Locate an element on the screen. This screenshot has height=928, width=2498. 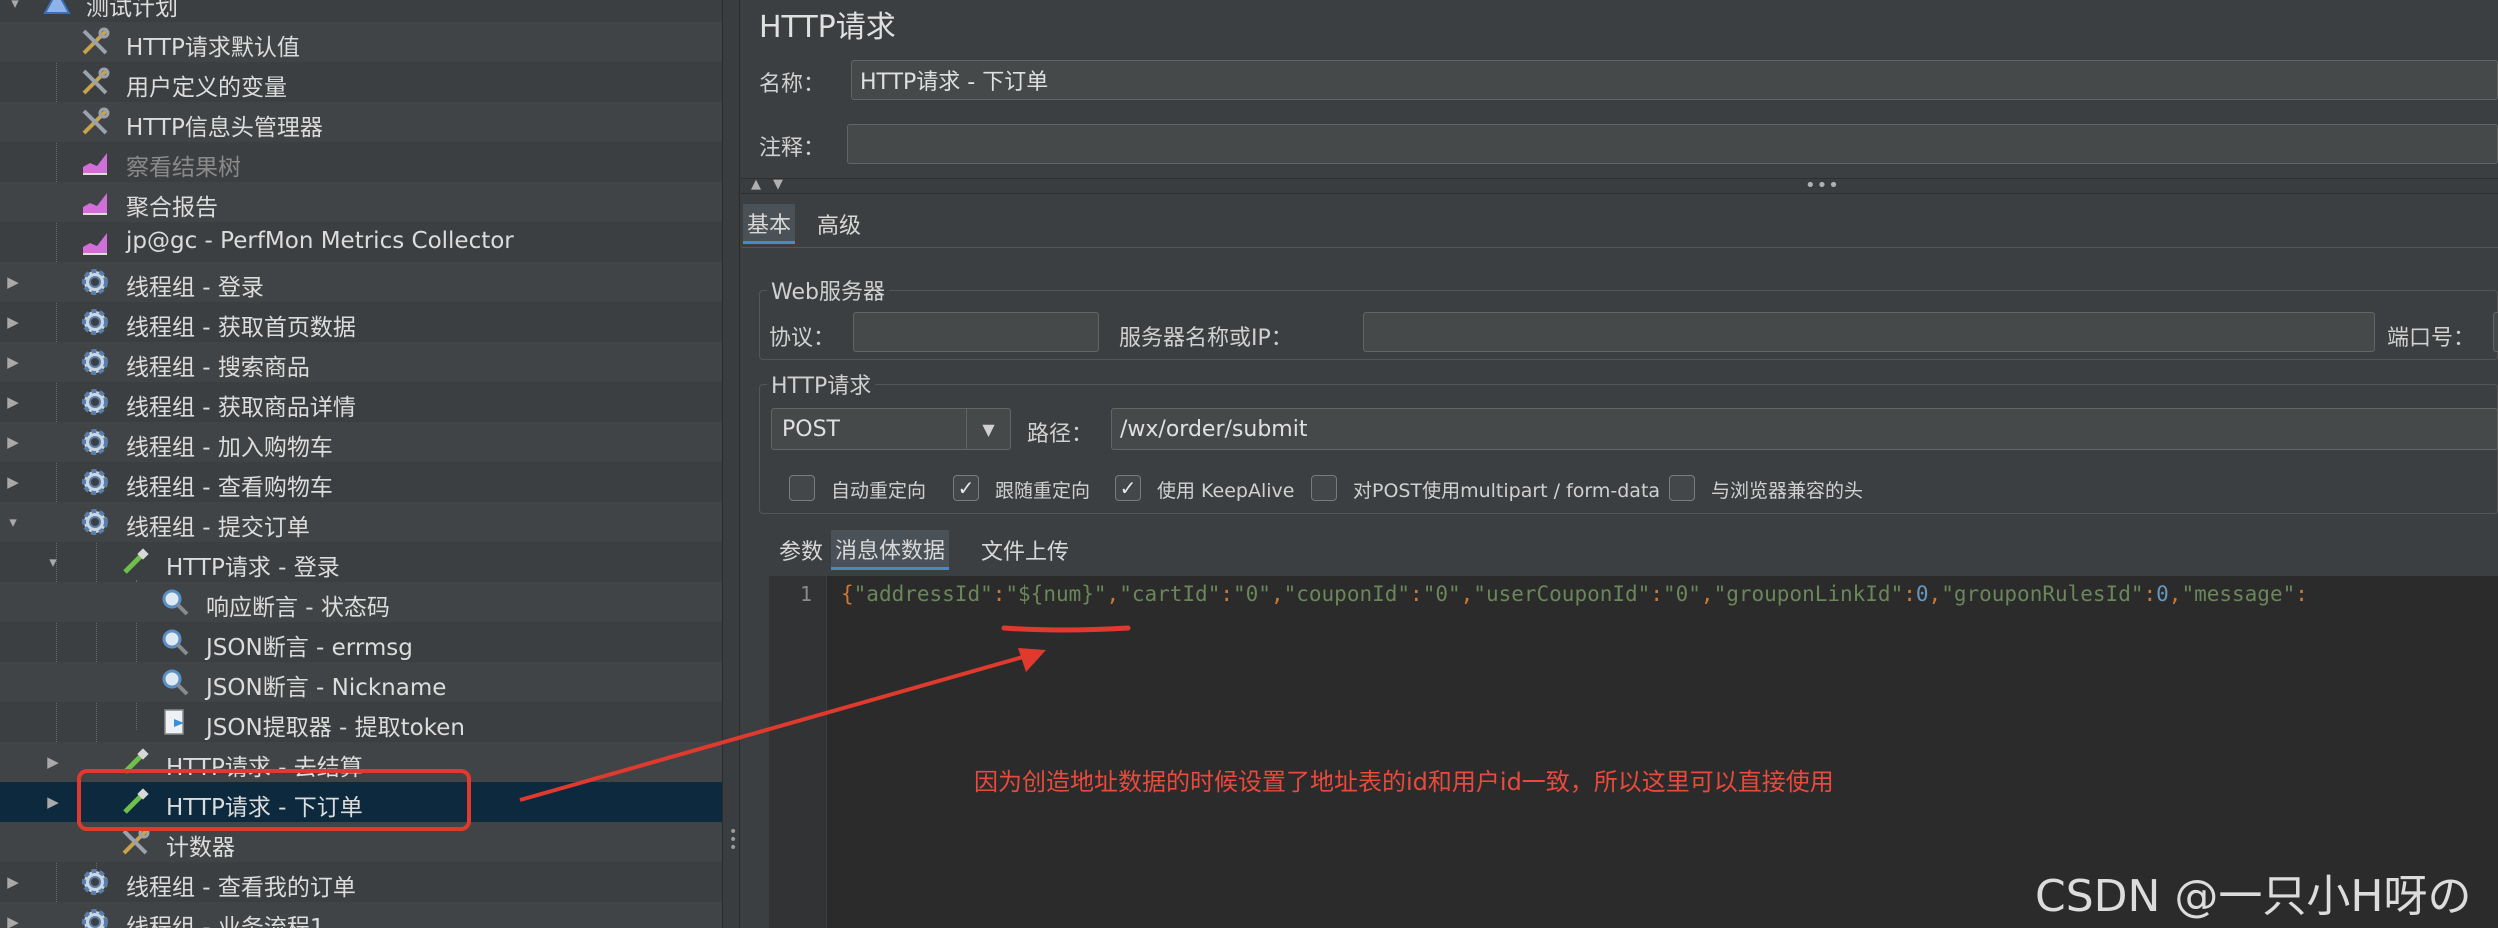
chevron-down-icon: ▼ is located at coordinates (988, 429).